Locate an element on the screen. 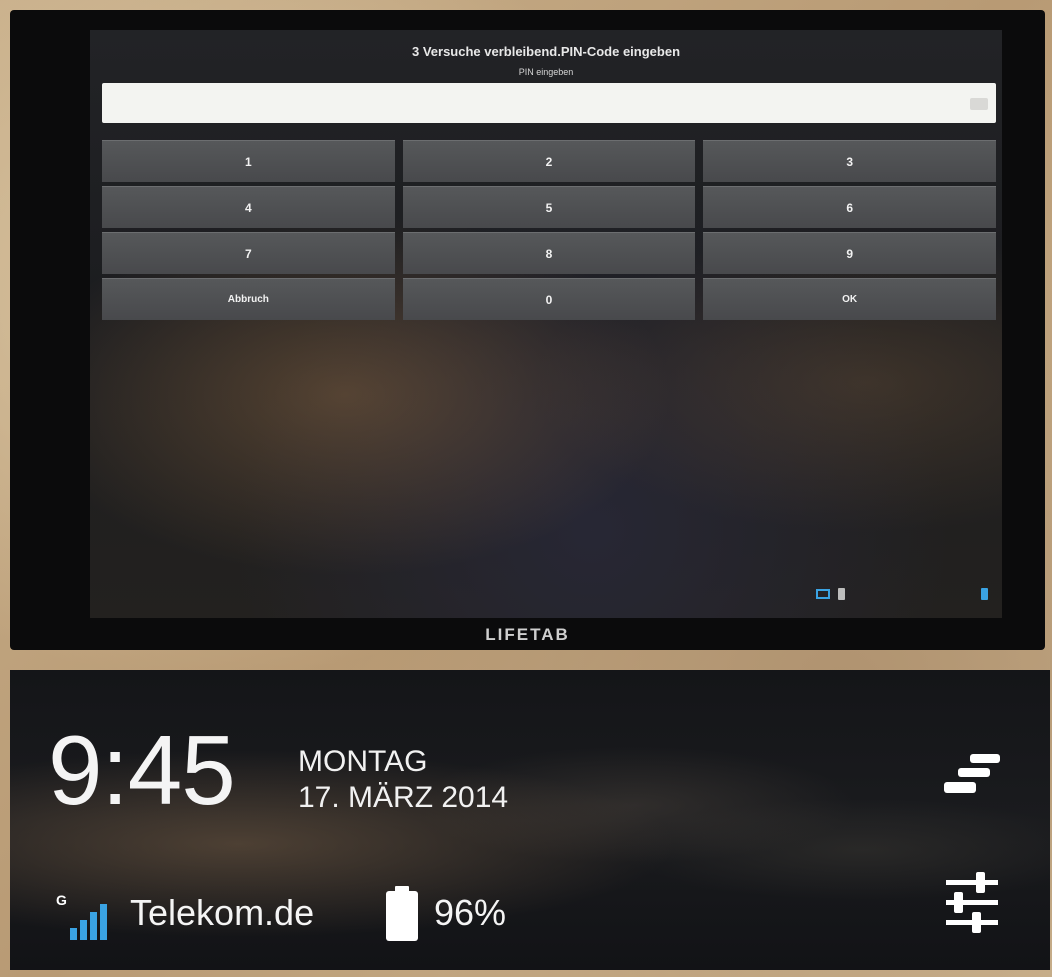 The height and width of the screenshot is (977, 1052). key-6: 6 is located at coordinates (849, 207).